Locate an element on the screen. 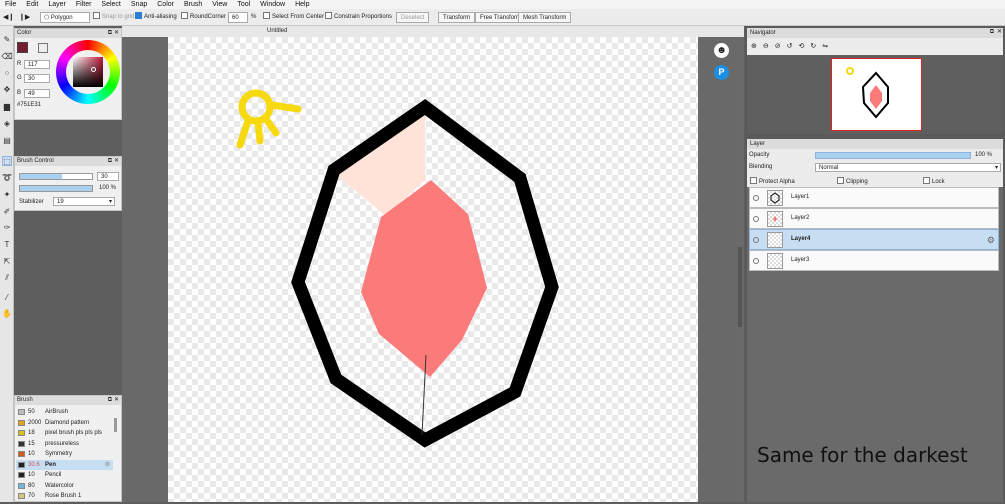  constrain-proportions-checkbox: Constrain Proportions is located at coordinates (358, 17).